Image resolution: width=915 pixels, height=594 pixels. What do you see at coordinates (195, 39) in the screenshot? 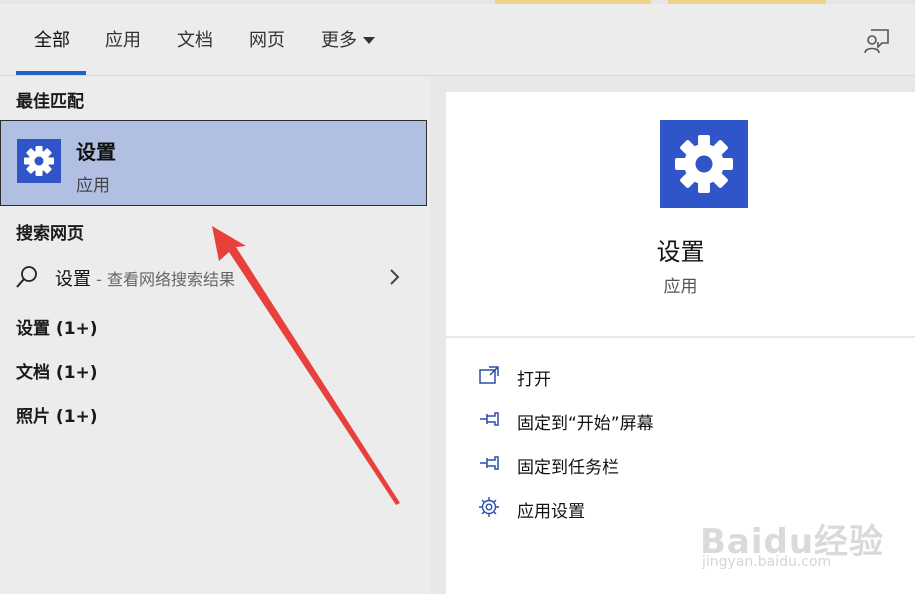
I see `tab-documents: 文档` at bounding box center [195, 39].